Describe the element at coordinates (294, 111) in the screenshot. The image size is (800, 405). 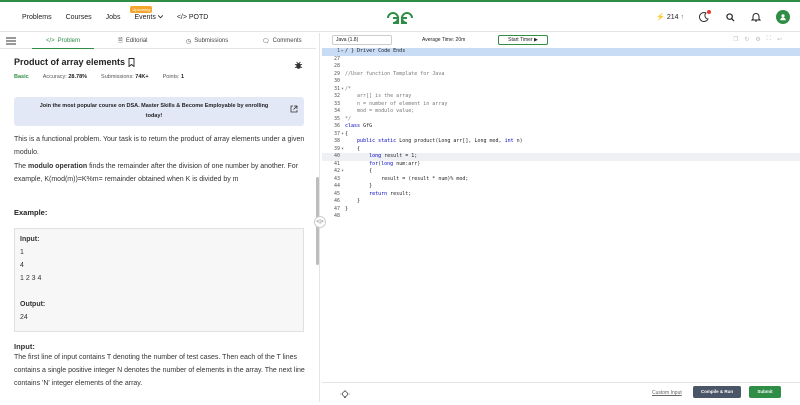
I see `external-link-icon` at that location.